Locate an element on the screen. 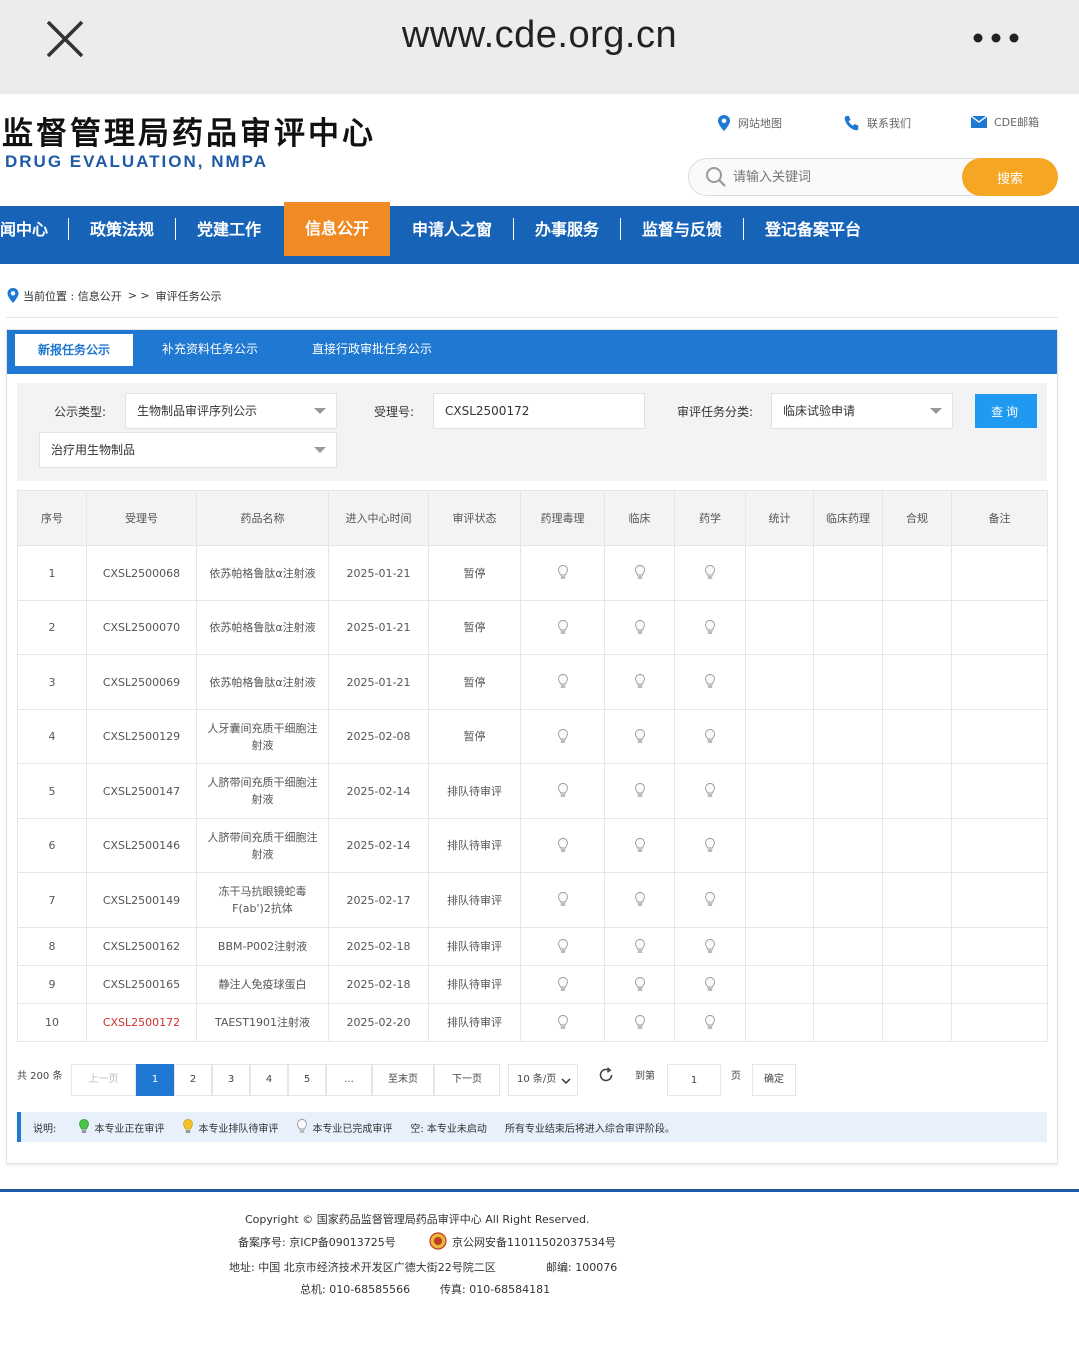 This screenshot has height=1369, width=1079. table-row: 9 CXSL2500165 静注人免疫球蛋白 2025-02-18 排队待审评 is located at coordinates (532, 984).